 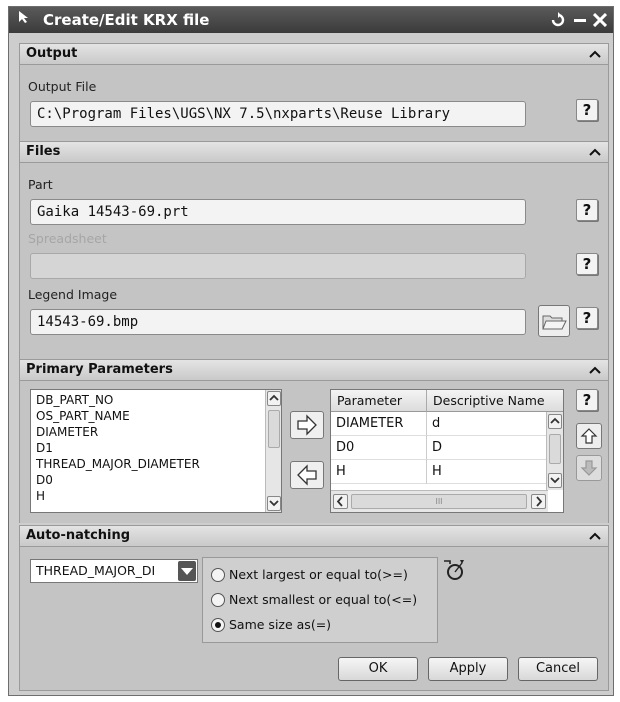 I want to click on list-item: DIAMETER, so click(x=156, y=432).